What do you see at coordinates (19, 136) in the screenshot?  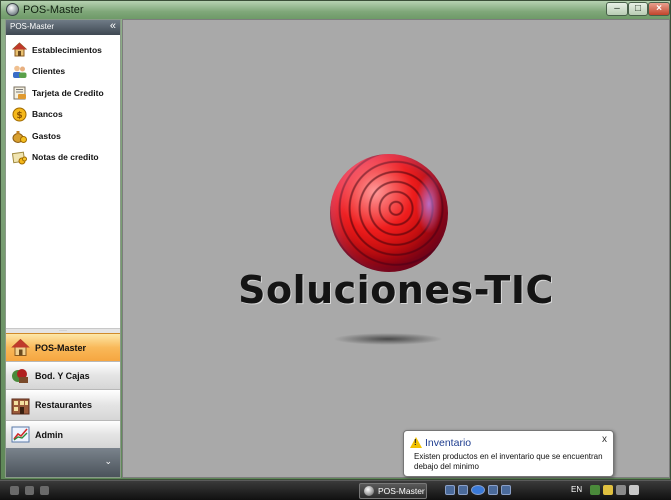 I see `money-bag-icon` at bounding box center [19, 136].